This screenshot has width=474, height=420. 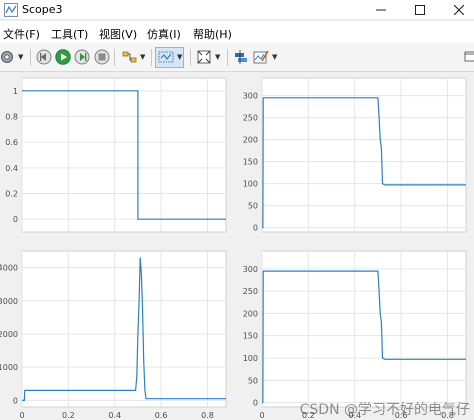 What do you see at coordinates (11, 168) in the screenshot?
I see `y-tick-label: 0.4` at bounding box center [11, 168].